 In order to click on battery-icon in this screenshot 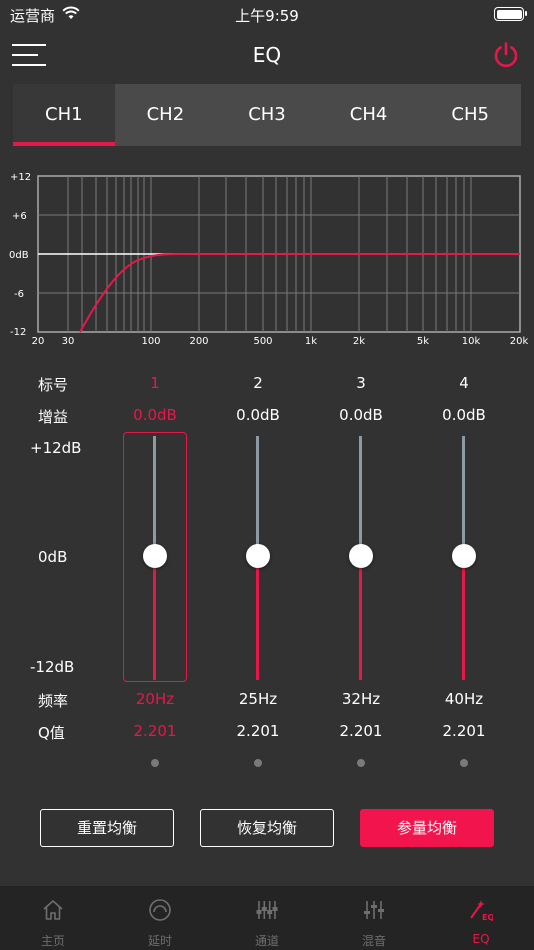, I will do `click(510, 14)`.